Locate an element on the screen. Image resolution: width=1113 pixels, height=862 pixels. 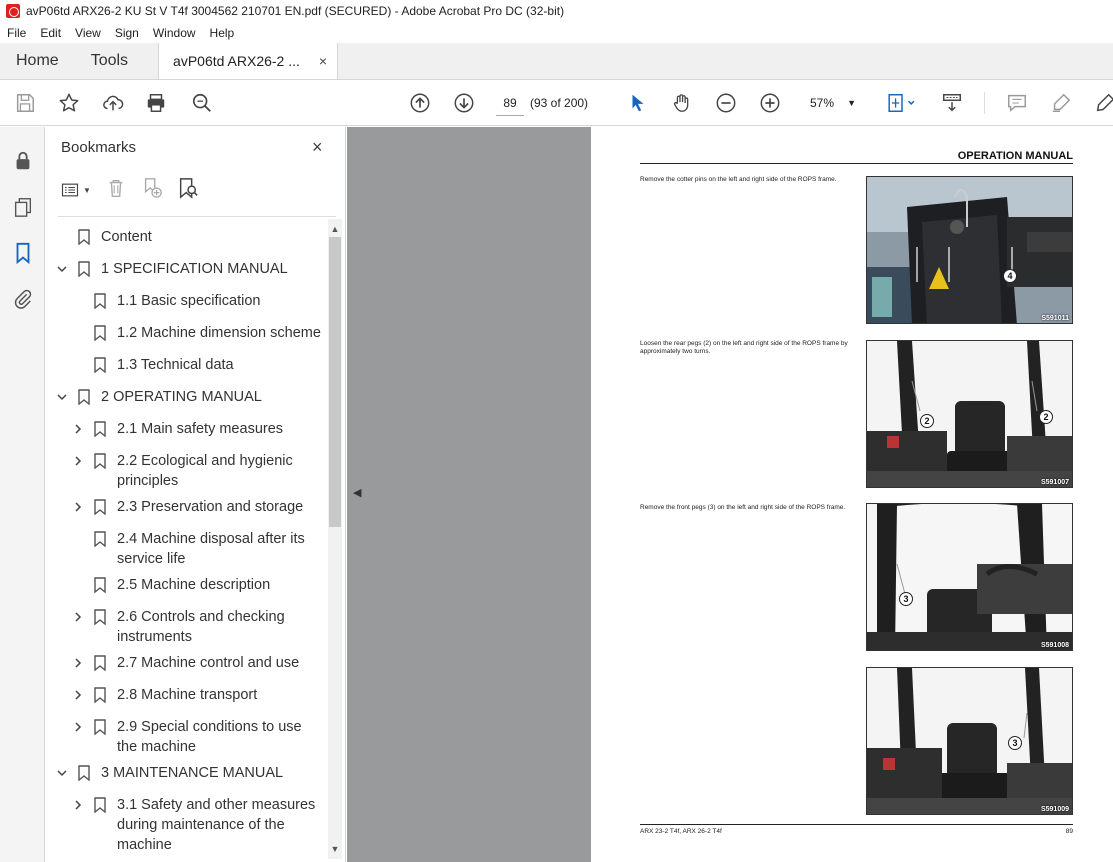
header-rule is located at coordinates (856, 163).